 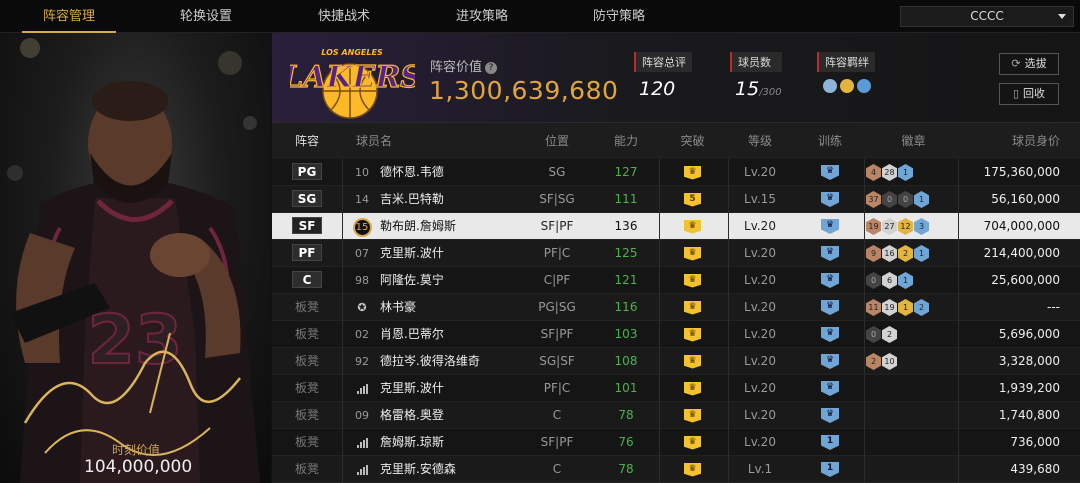 What do you see at coordinates (913, 172) in the screenshot?
I see `badges-cell: 4 28 1` at bounding box center [913, 172].